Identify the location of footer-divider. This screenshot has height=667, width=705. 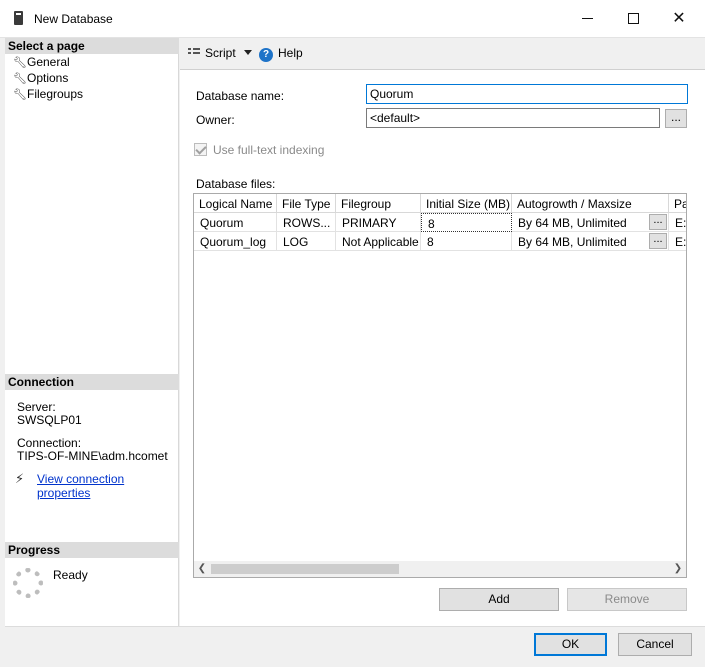
(355, 626).